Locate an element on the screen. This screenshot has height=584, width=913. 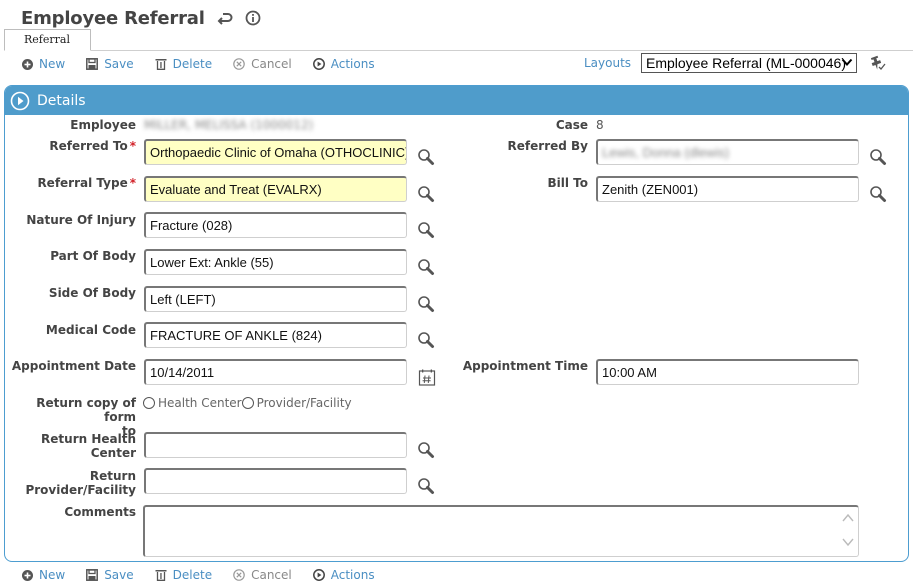
return-provider-label: Return Provider/Facility is located at coordinates (73, 483).